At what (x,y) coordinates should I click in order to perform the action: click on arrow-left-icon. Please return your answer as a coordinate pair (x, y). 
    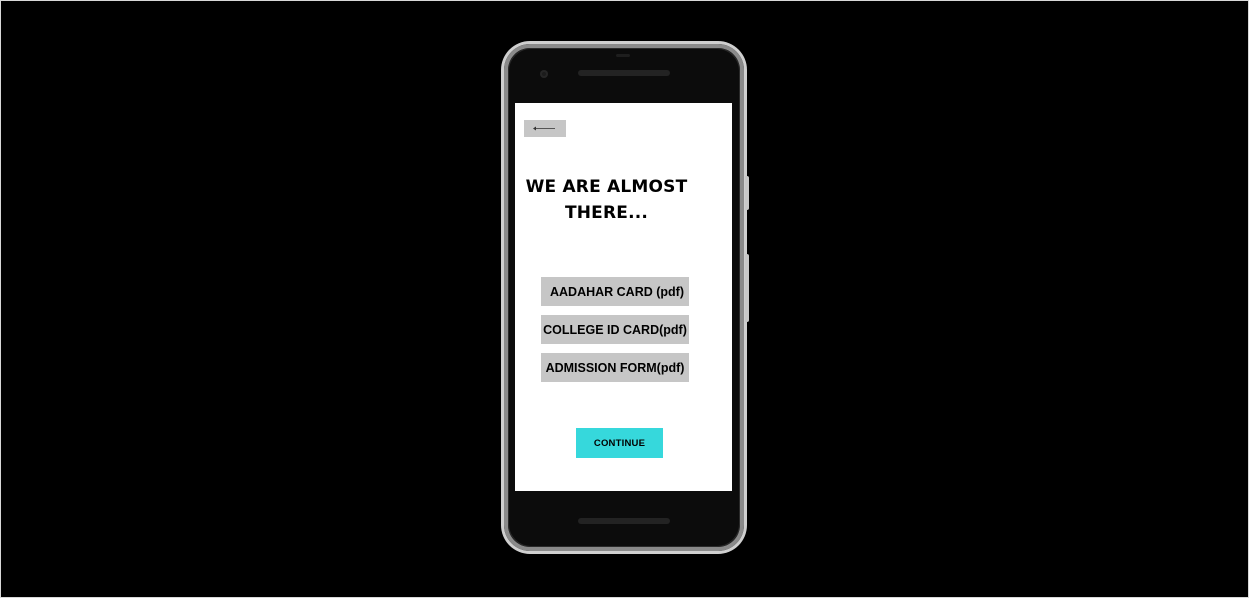
    Looking at the image, I should click on (544, 128).